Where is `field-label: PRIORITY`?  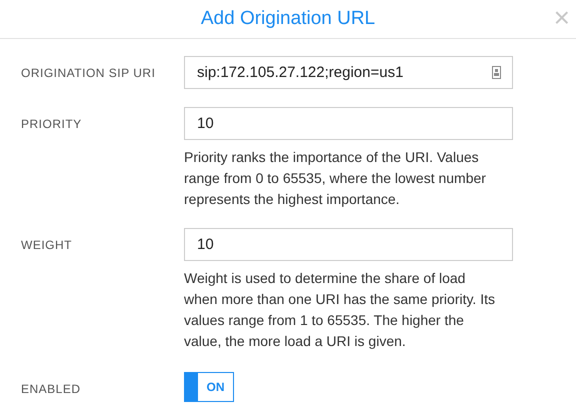
field-label: PRIORITY is located at coordinates (51, 124).